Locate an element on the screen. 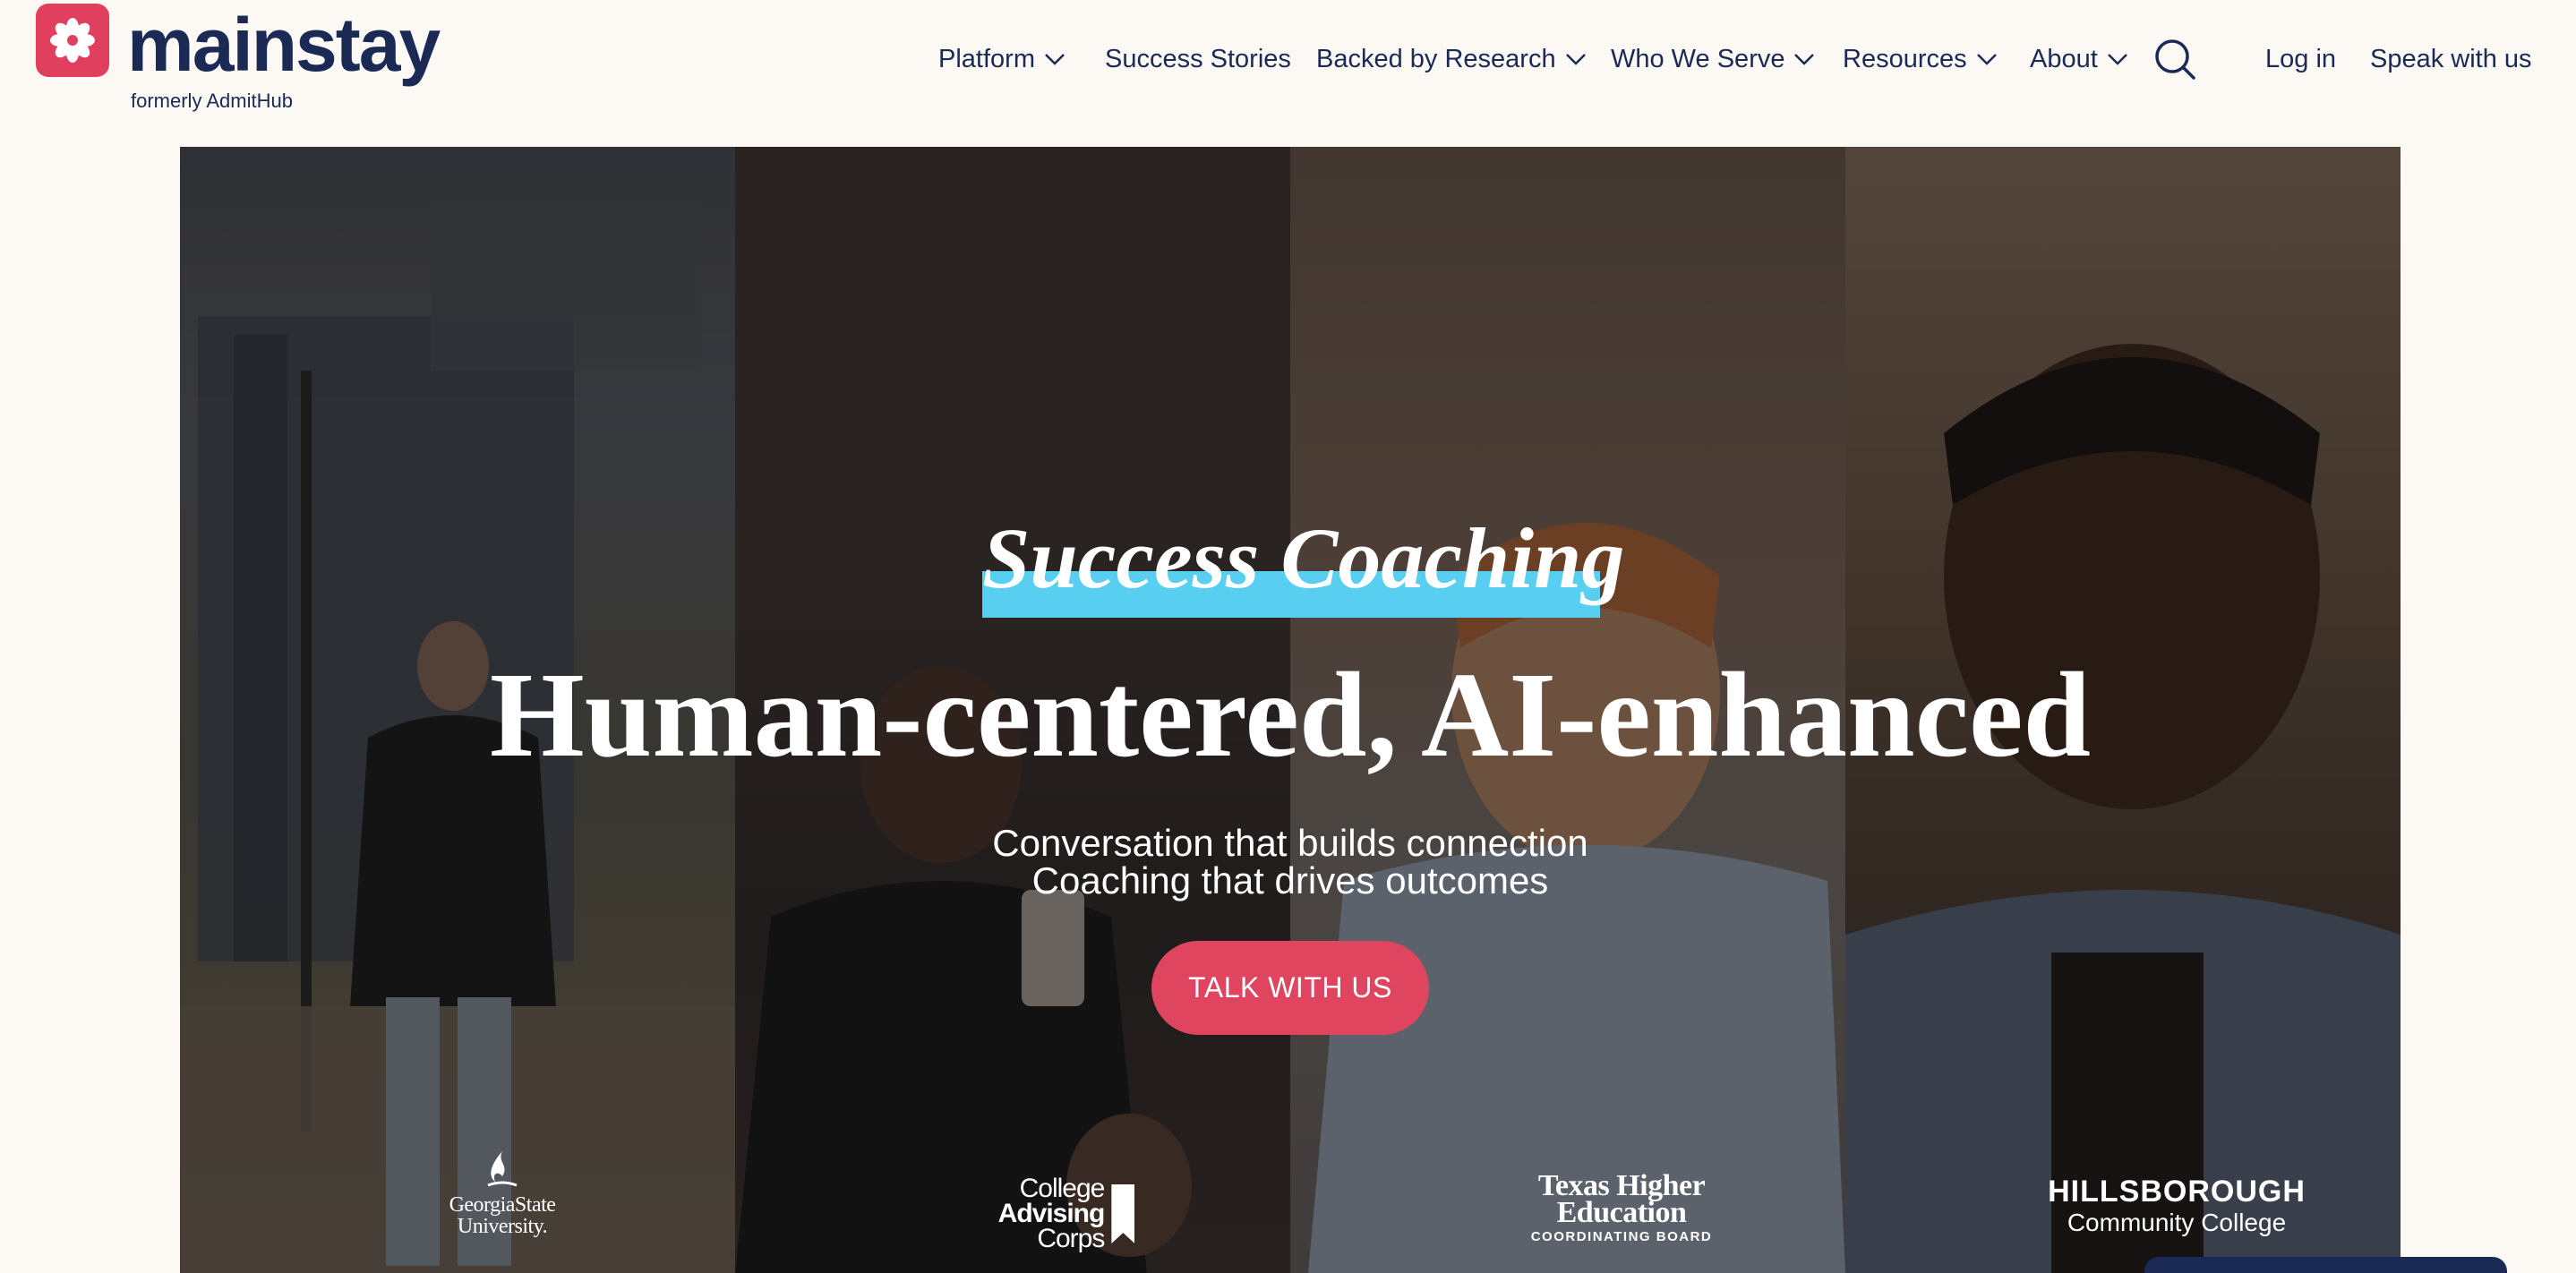 The height and width of the screenshot is (1273, 2576). eyebrow-text: Success Coaching is located at coordinates (1303, 558).